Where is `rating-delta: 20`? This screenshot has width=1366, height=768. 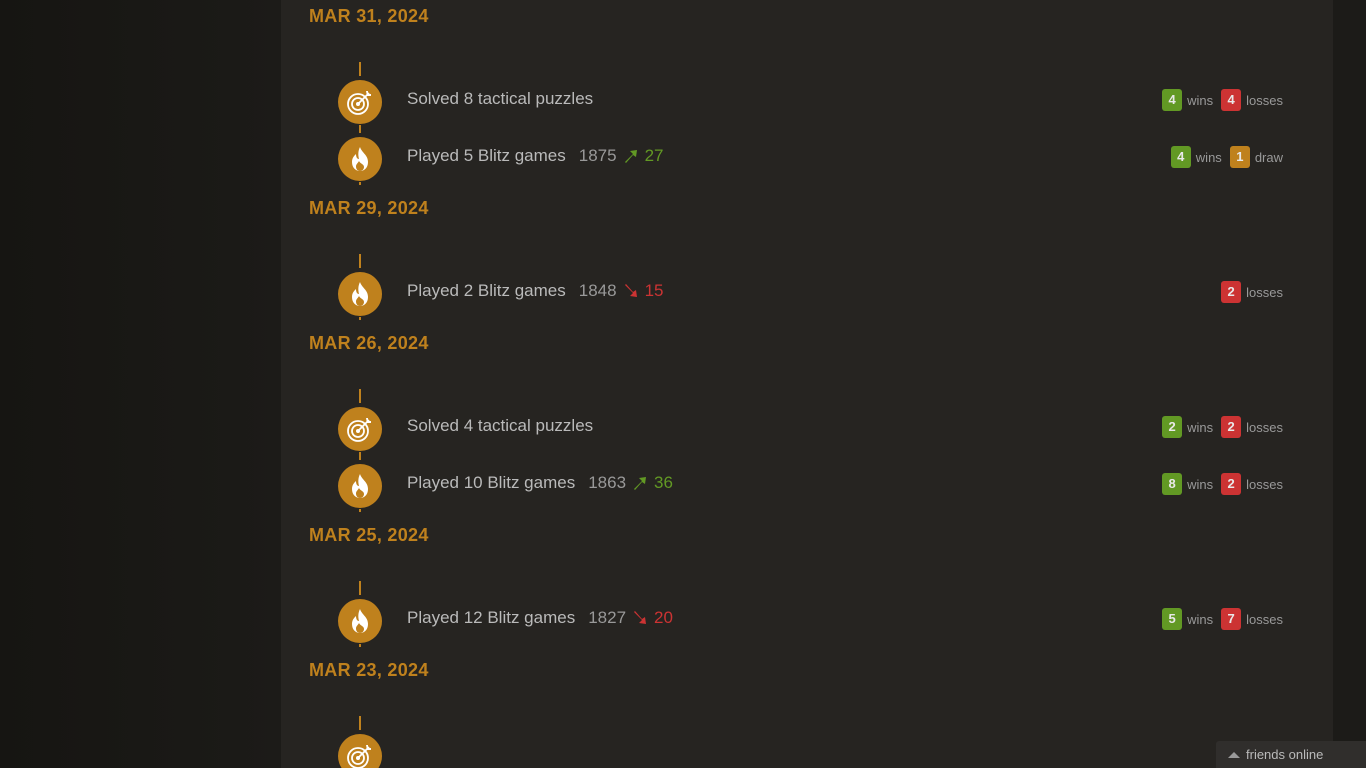
rating-delta: 20 is located at coordinates (663, 617).